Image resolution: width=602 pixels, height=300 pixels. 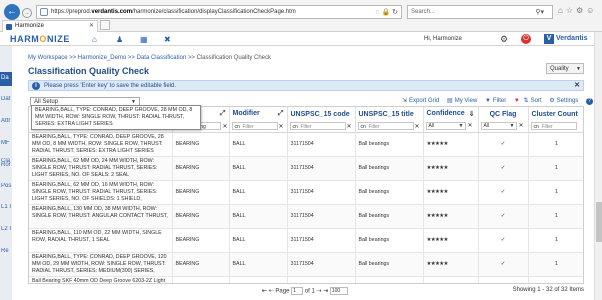 What do you see at coordinates (577, 10) in the screenshot?
I see `home-star-settings-icons: ⌂☆⚙☺` at bounding box center [577, 10].